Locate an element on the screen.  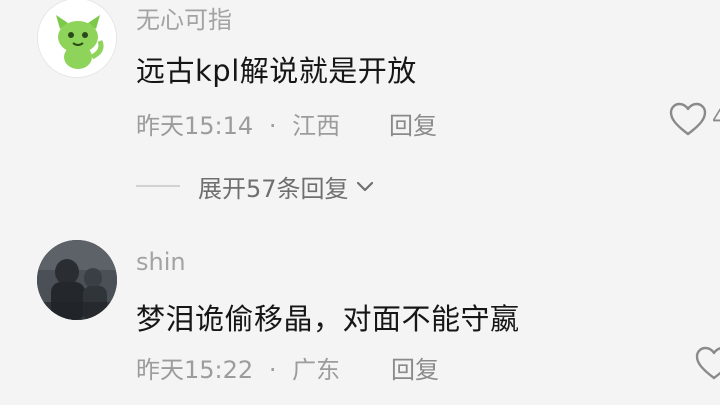
chevron-down-icon is located at coordinates (364, 186).